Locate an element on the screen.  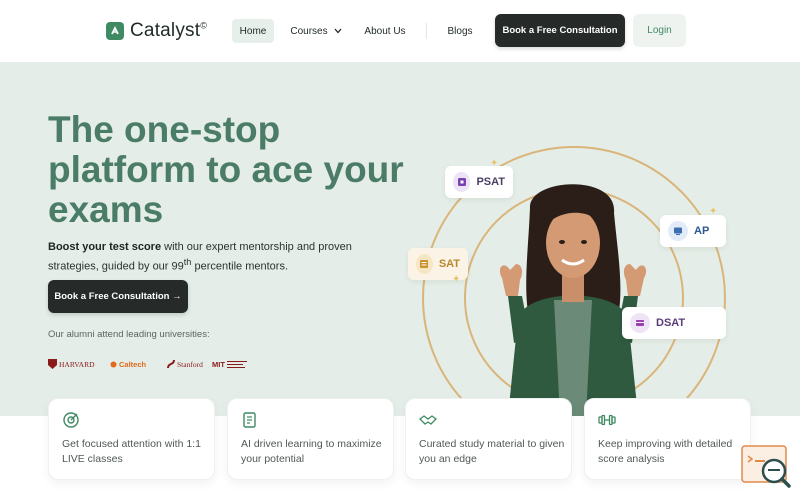
tag-ap-label: AP is located at coordinates (702, 231).